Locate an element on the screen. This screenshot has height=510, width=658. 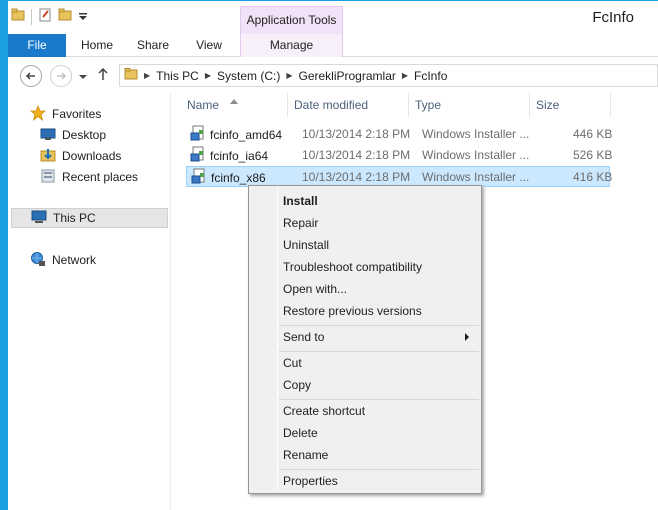
nav-item-downloads: Downloads is located at coordinates (80, 156).